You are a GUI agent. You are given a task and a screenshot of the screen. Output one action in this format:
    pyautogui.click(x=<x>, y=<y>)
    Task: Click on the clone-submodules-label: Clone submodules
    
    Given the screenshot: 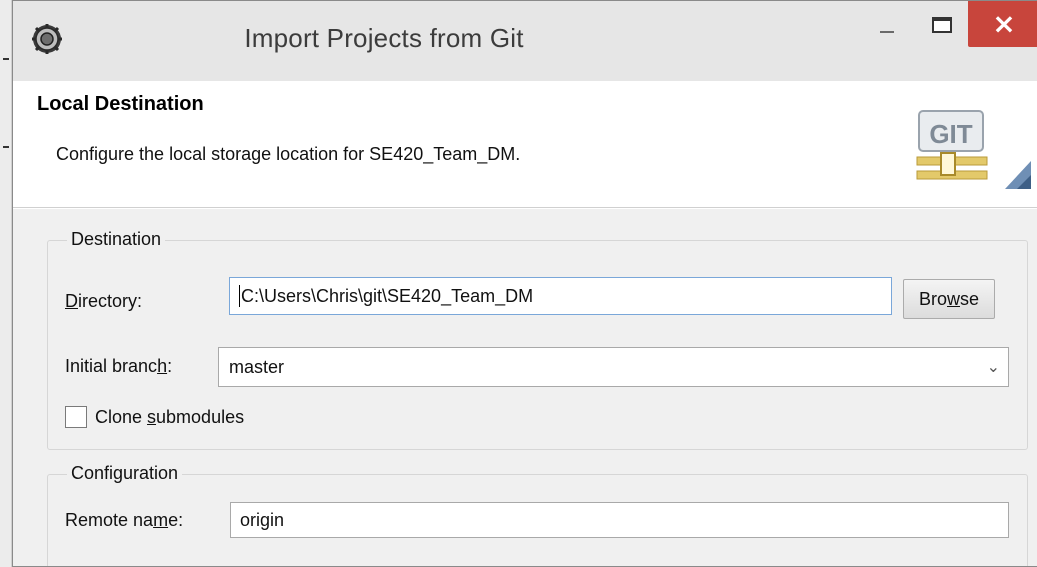 What is the action you would take?
    pyautogui.click(x=169, y=417)
    